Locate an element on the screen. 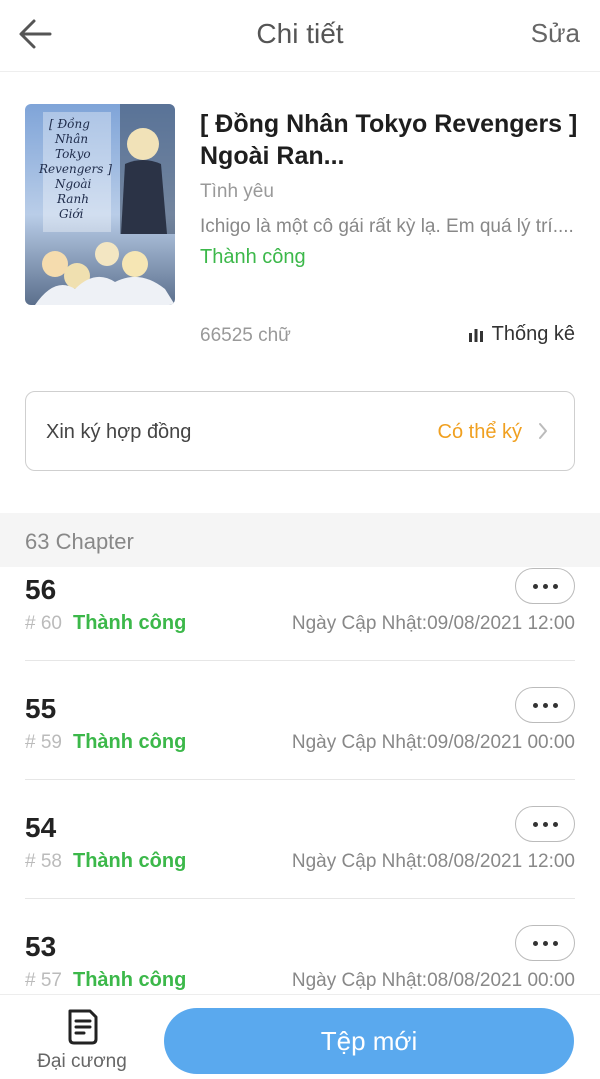  cover-title-line: Revengers ] is located at coordinates (75, 169).